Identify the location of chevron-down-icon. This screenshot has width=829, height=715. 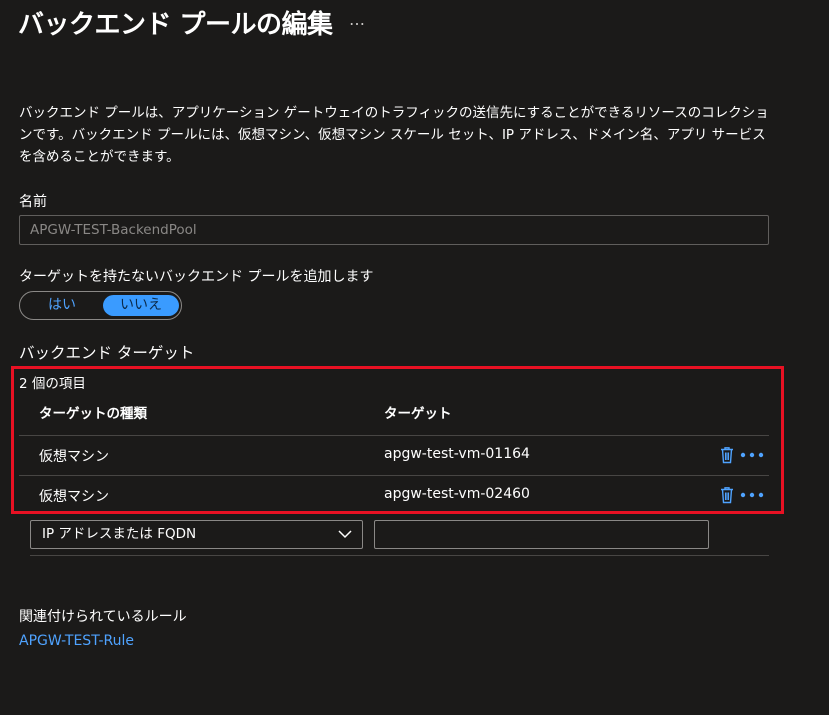
(345, 534).